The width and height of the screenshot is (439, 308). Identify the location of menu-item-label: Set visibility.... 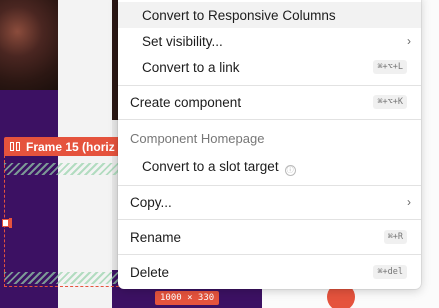
(182, 41).